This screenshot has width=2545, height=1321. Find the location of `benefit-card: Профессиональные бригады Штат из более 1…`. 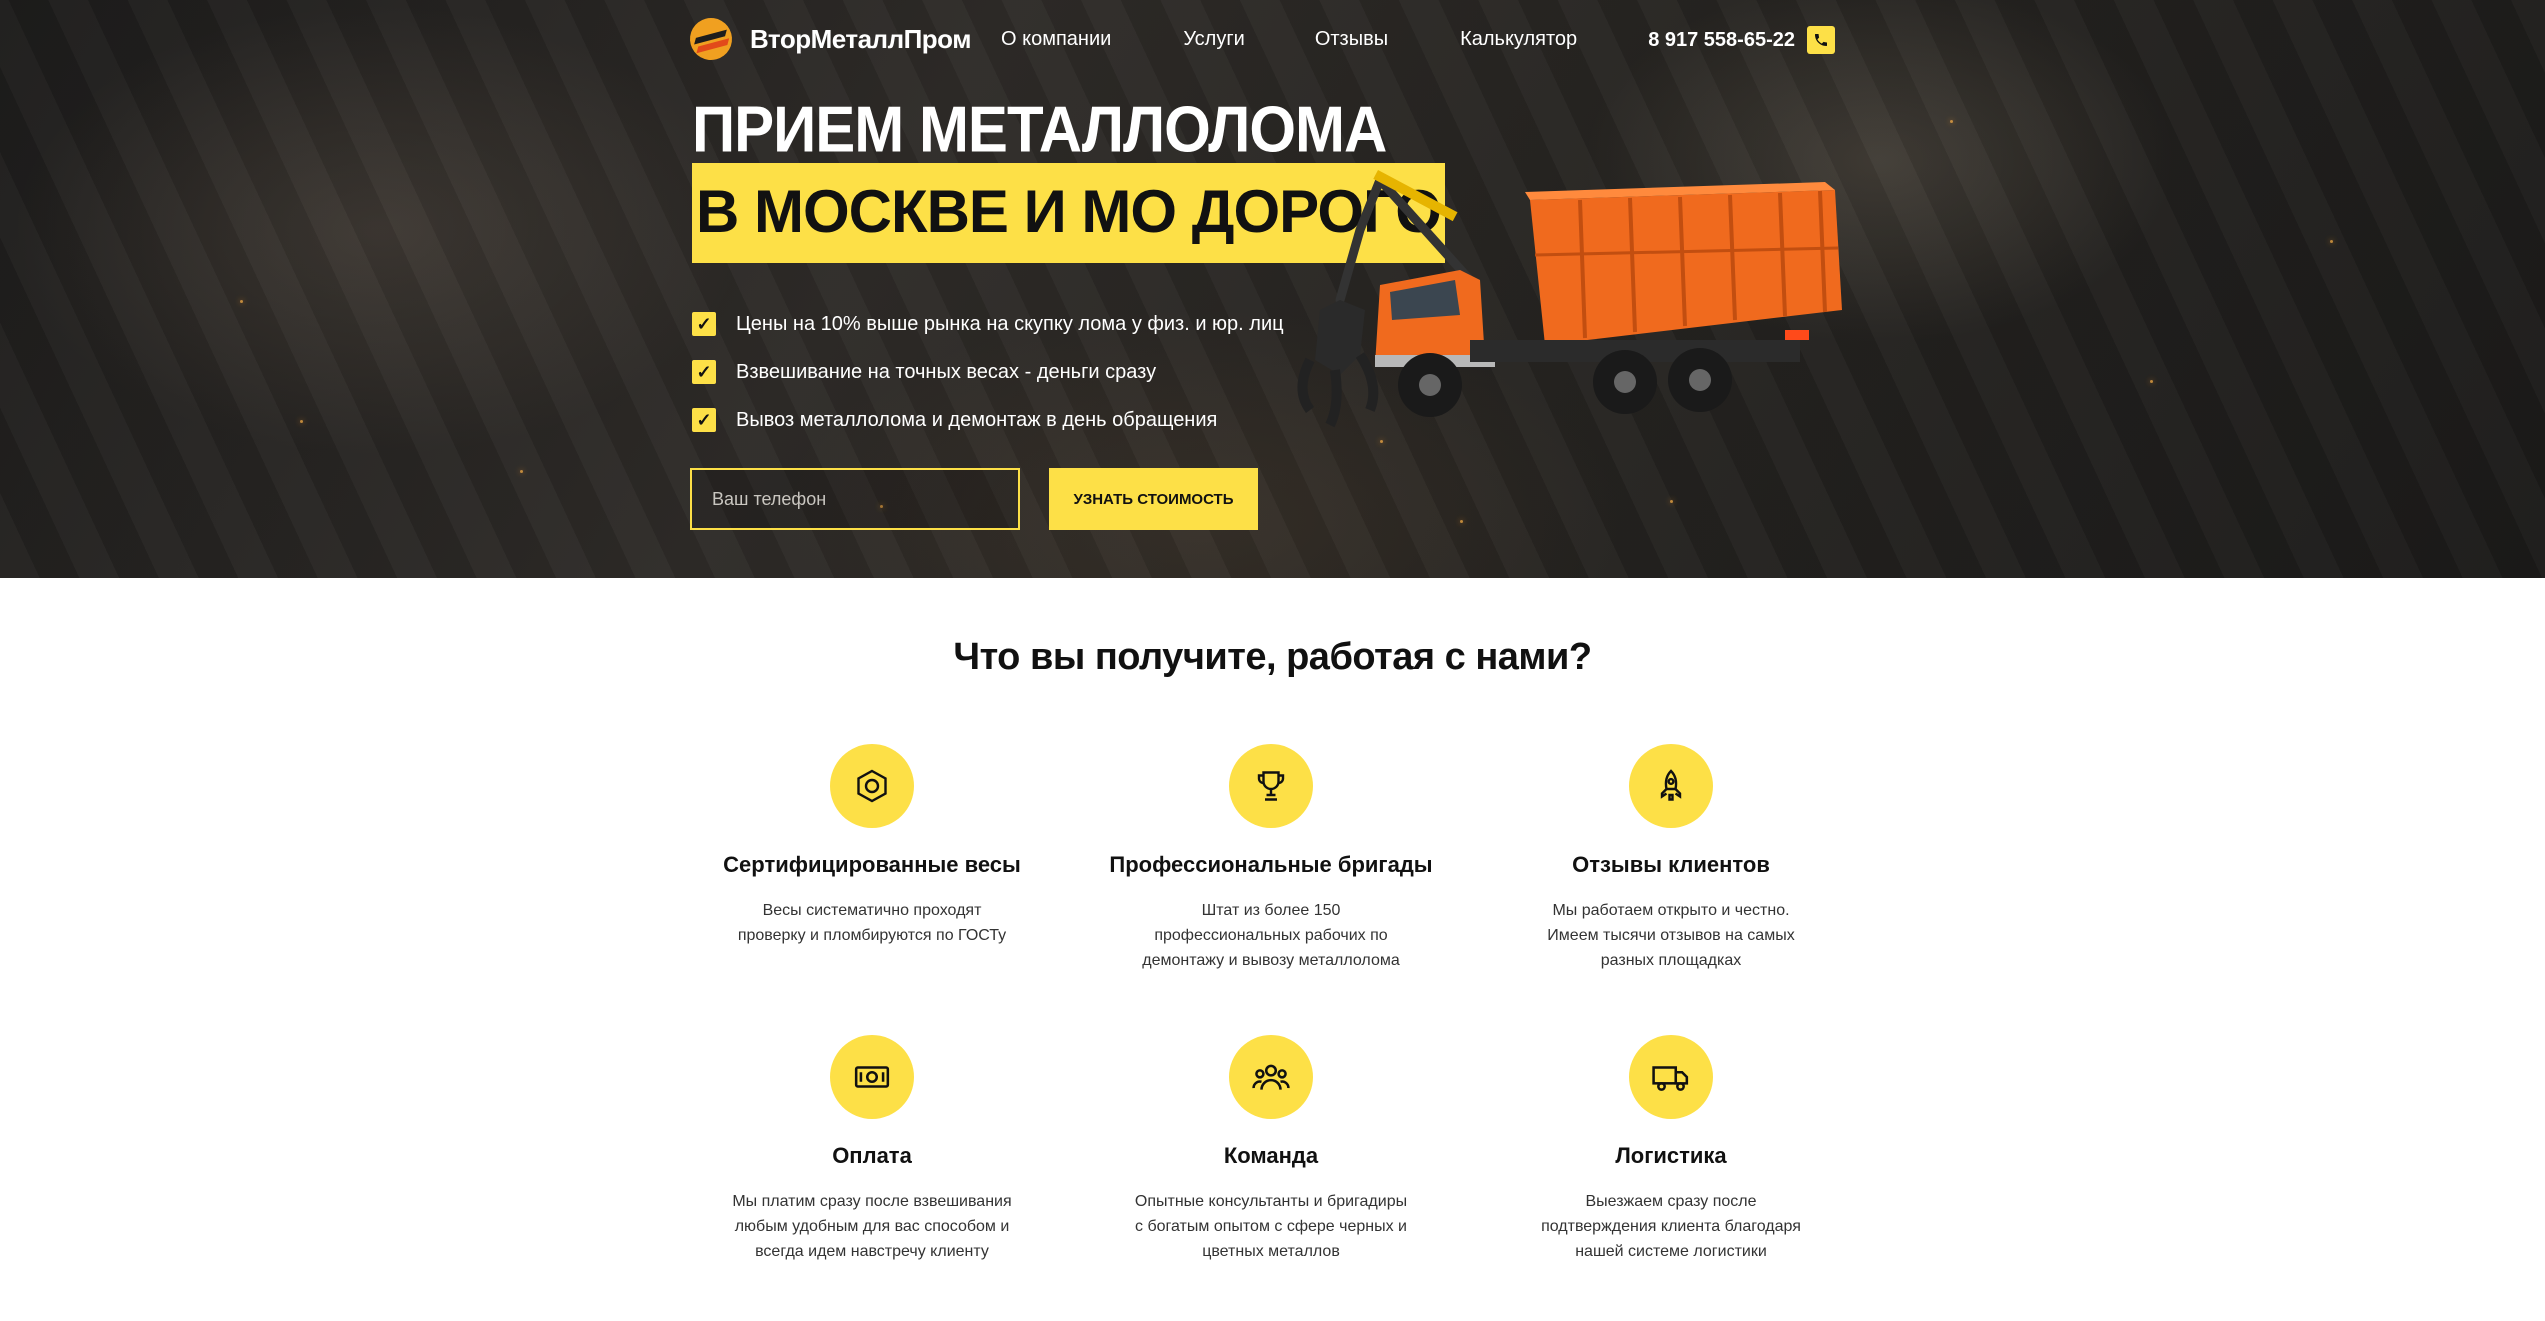

benefit-card: Профессиональные бригады Штат из более 1… is located at coordinates (1271, 858).